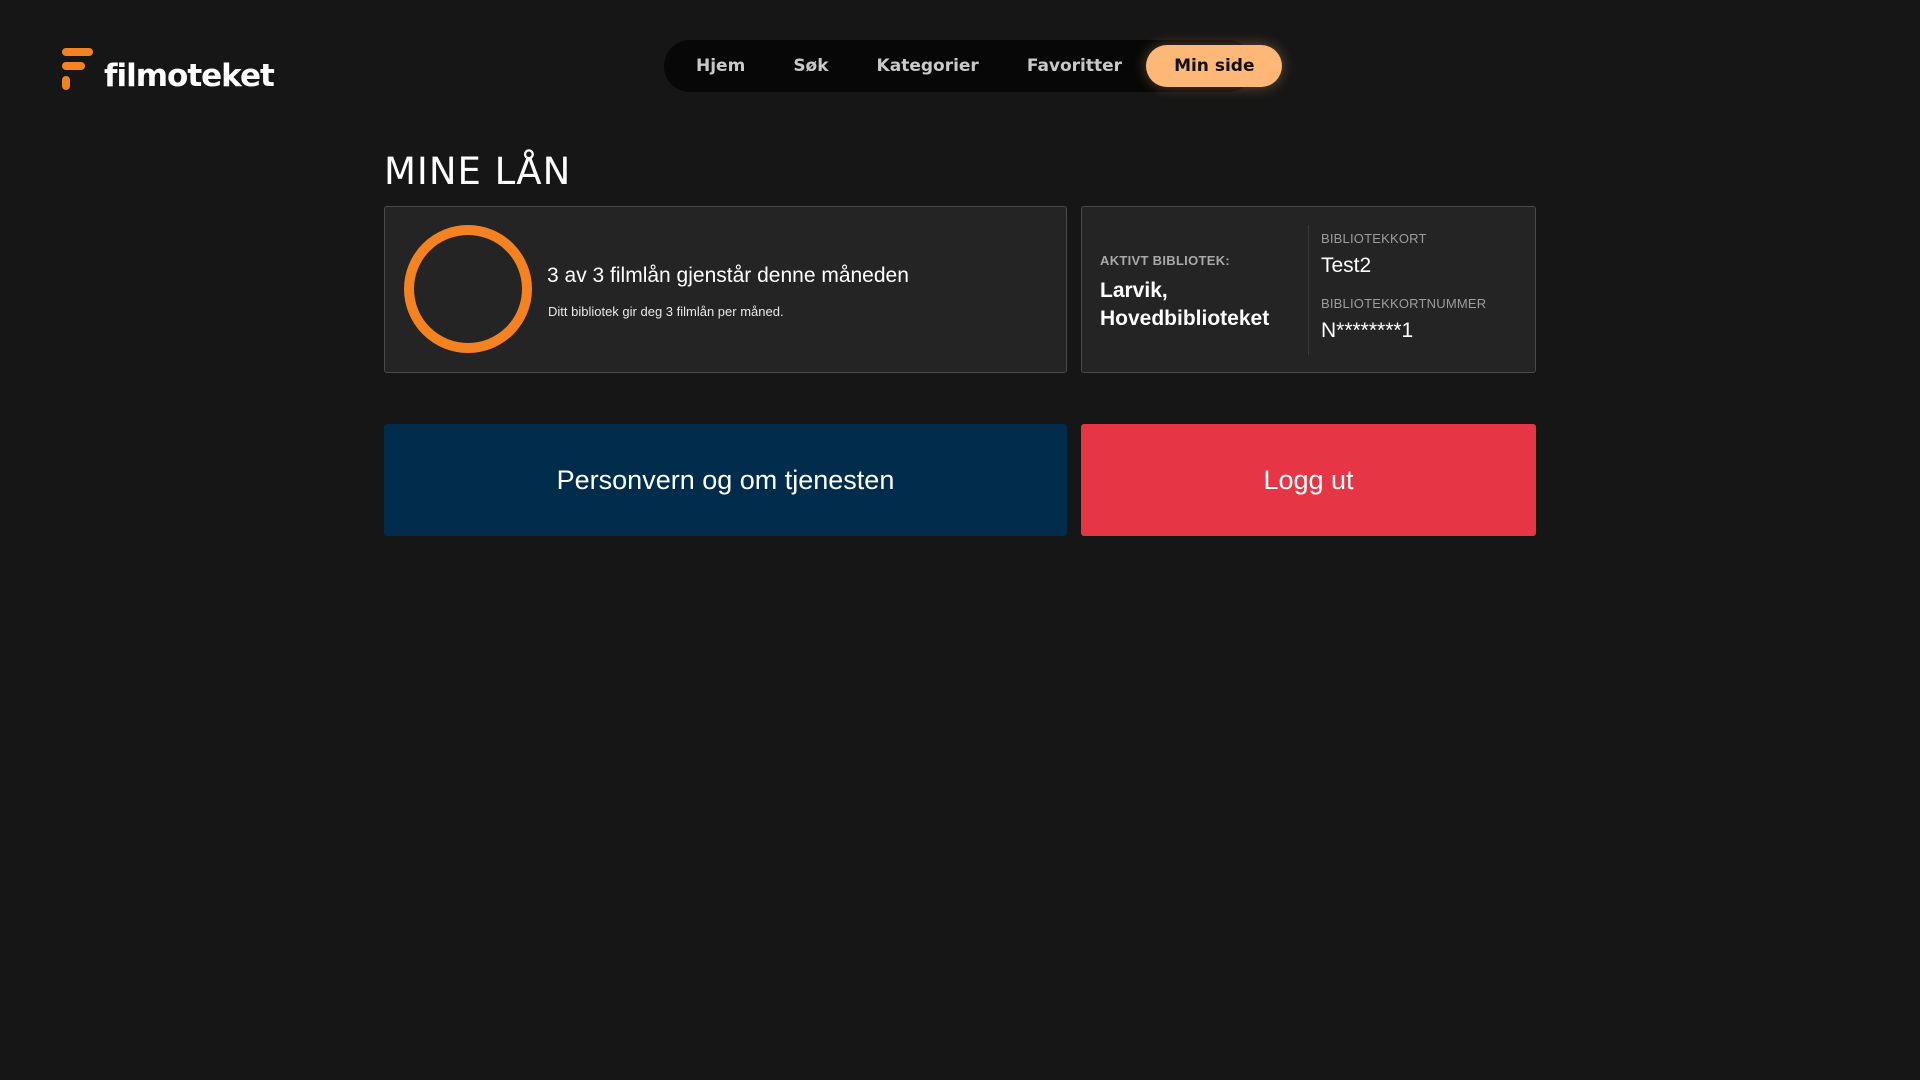 This screenshot has height=1080, width=1920. I want to click on page-title: MINE LÅN, so click(478, 171).